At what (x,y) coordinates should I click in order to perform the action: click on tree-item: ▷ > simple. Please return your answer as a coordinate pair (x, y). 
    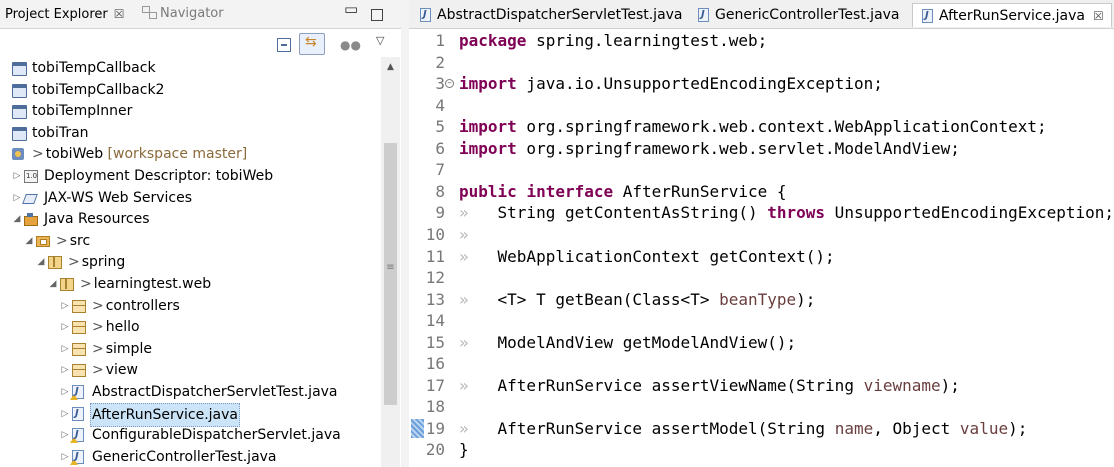
    Looking at the image, I should click on (190, 349).